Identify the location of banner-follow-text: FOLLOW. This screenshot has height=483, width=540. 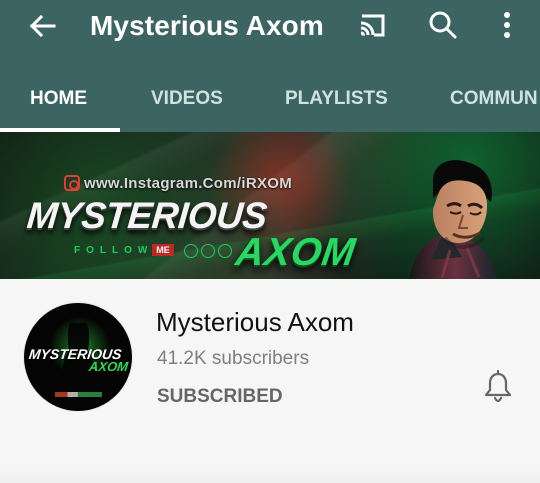
(114, 250).